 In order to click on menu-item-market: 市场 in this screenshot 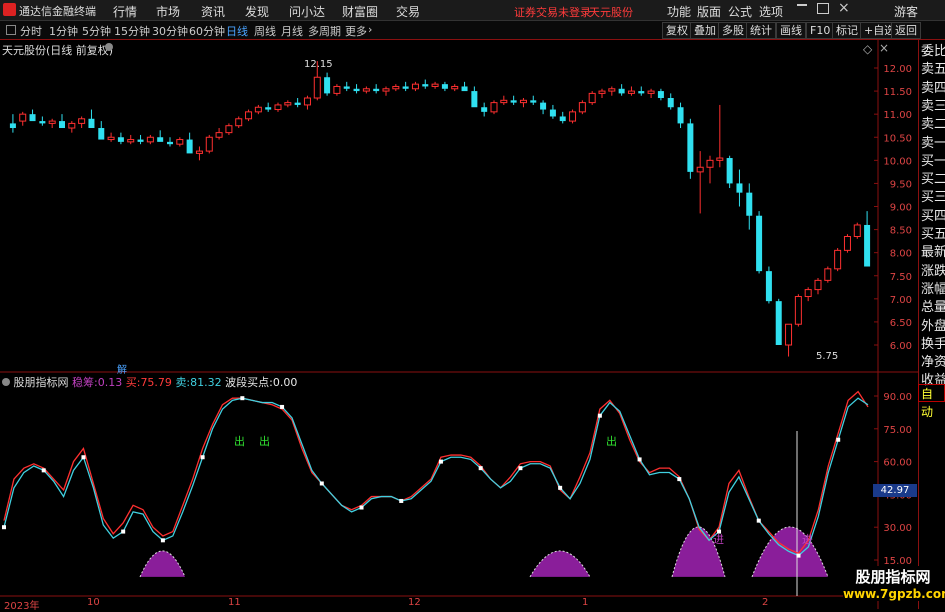, I will do `click(168, 11)`.